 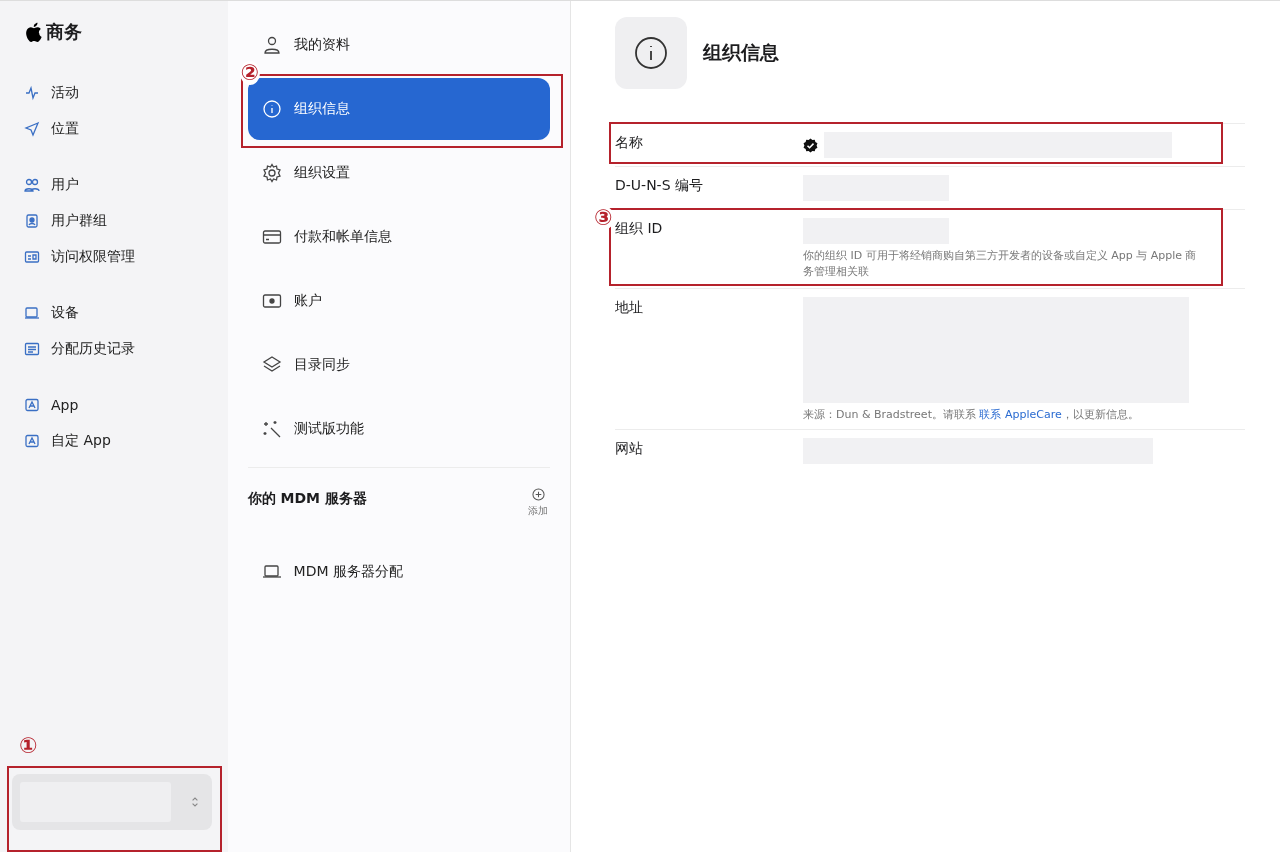 What do you see at coordinates (271, 173) in the screenshot?
I see `gear-icon` at bounding box center [271, 173].